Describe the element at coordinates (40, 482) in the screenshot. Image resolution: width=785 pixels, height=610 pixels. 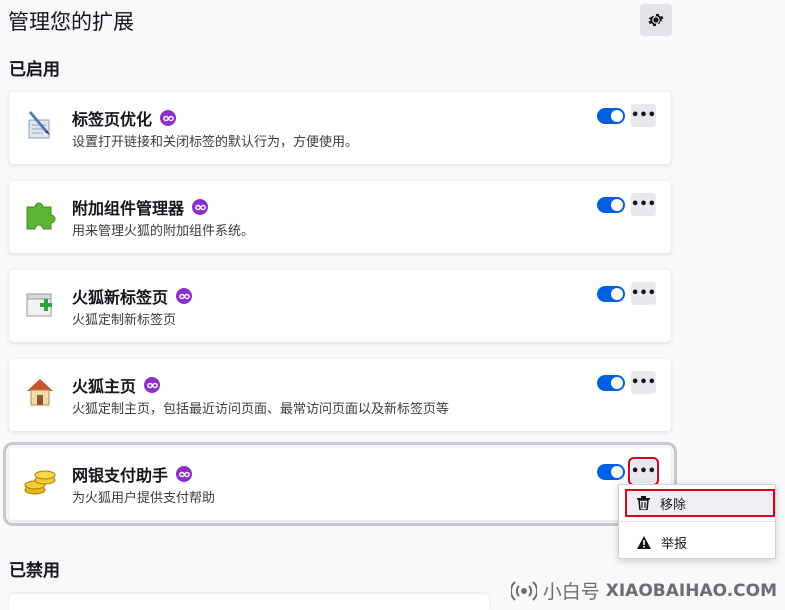
I see `coins-icon` at that location.